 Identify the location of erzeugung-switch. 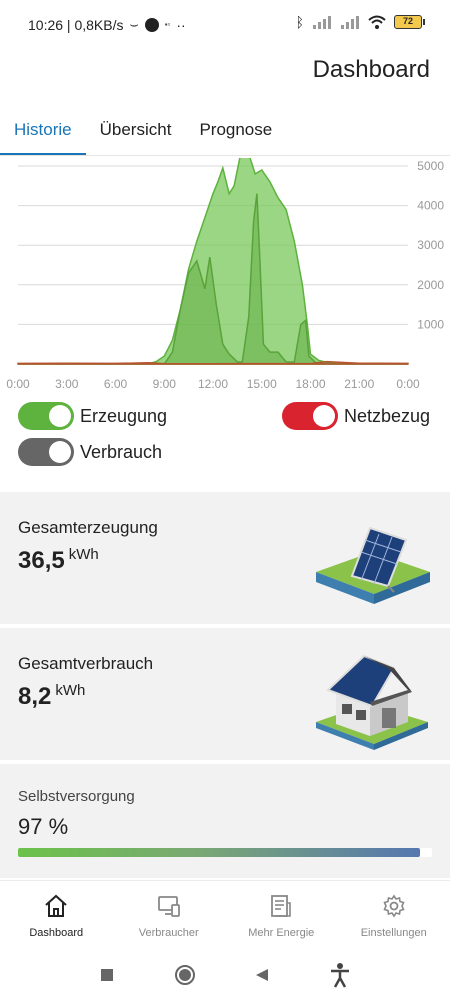
(46, 416).